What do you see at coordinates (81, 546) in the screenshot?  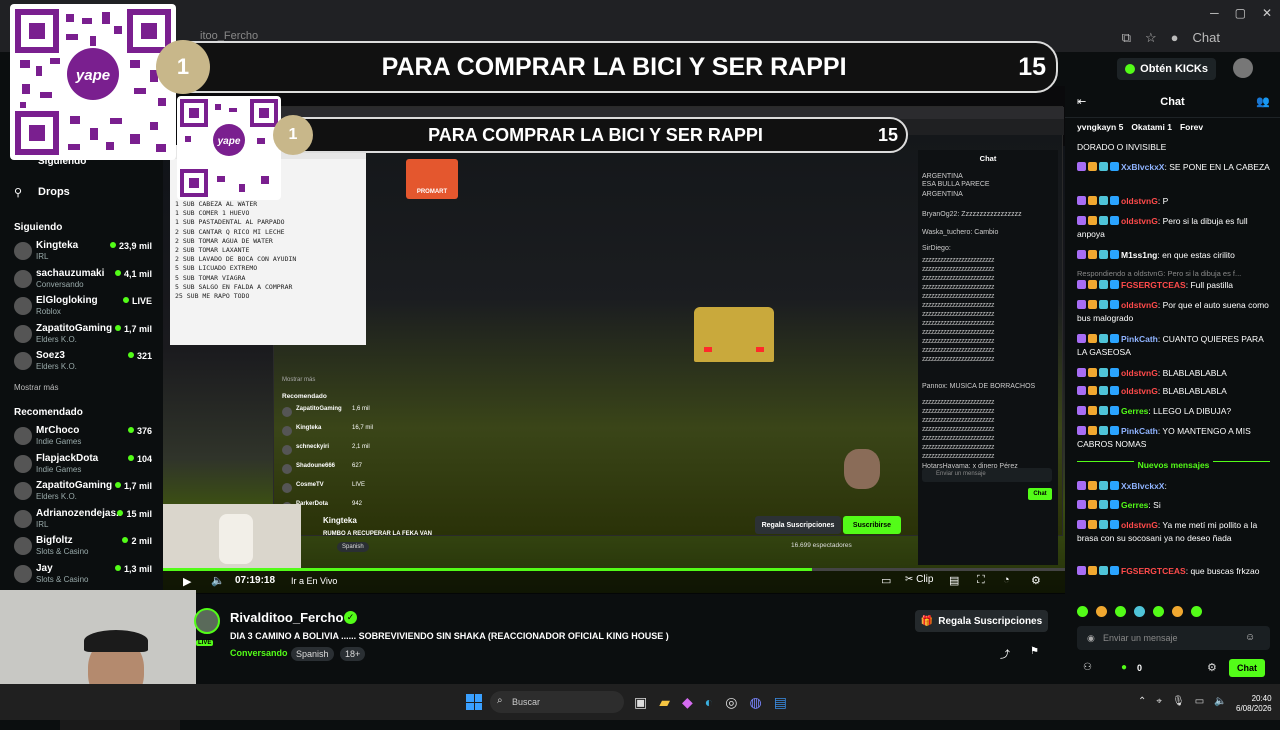 I see `channel-row: Bigfoltz Slots & Casino 2 mil` at bounding box center [81, 546].